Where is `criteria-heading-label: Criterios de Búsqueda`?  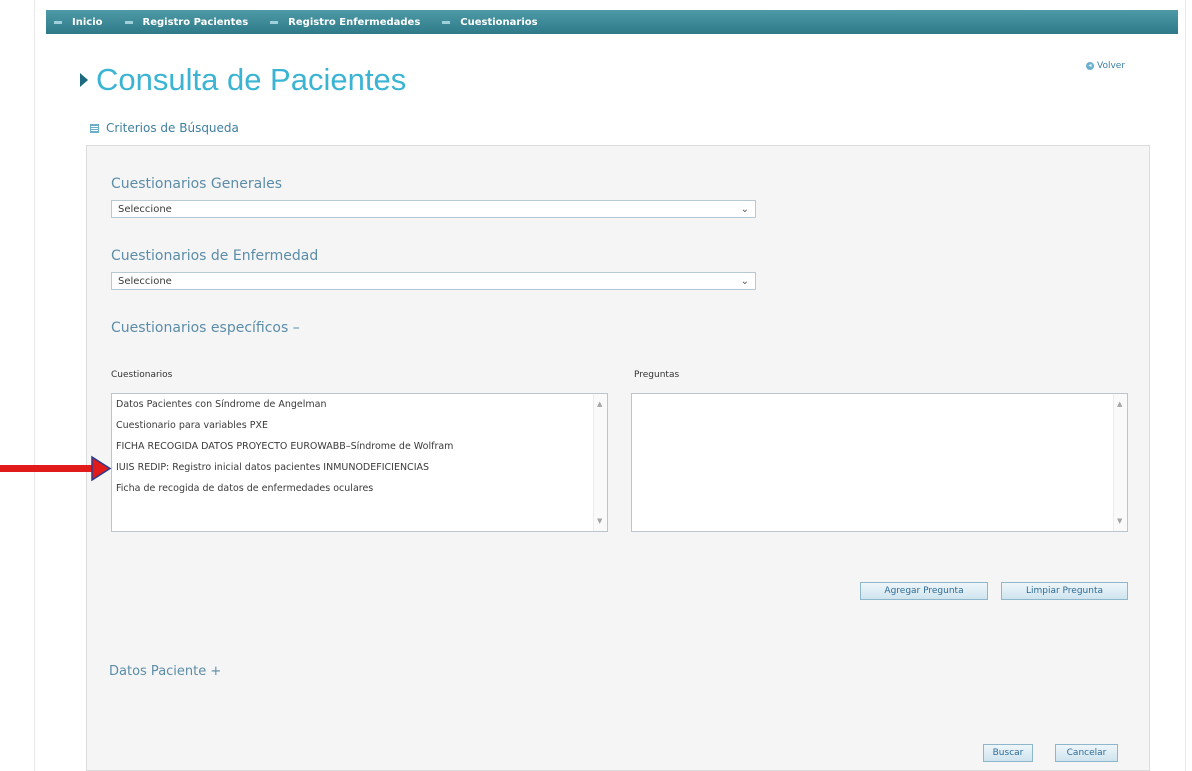 criteria-heading-label: Criterios de Búsqueda is located at coordinates (172, 128).